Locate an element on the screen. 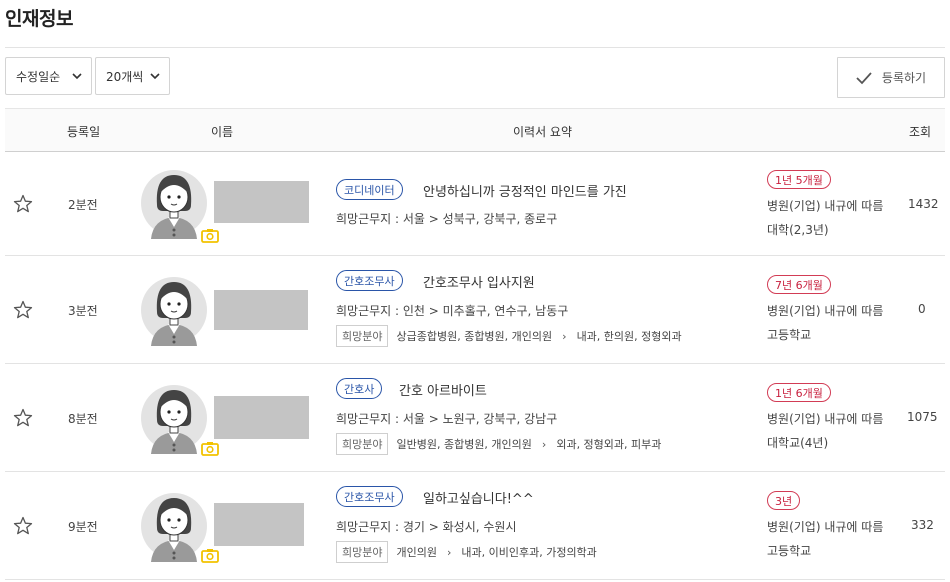 This screenshot has width=950, height=582. desired-field: 희망분야 상급종합병원, 종합병원, 개인의원 › 내과, 한의원, 정형외과 is located at coordinates (509, 336).